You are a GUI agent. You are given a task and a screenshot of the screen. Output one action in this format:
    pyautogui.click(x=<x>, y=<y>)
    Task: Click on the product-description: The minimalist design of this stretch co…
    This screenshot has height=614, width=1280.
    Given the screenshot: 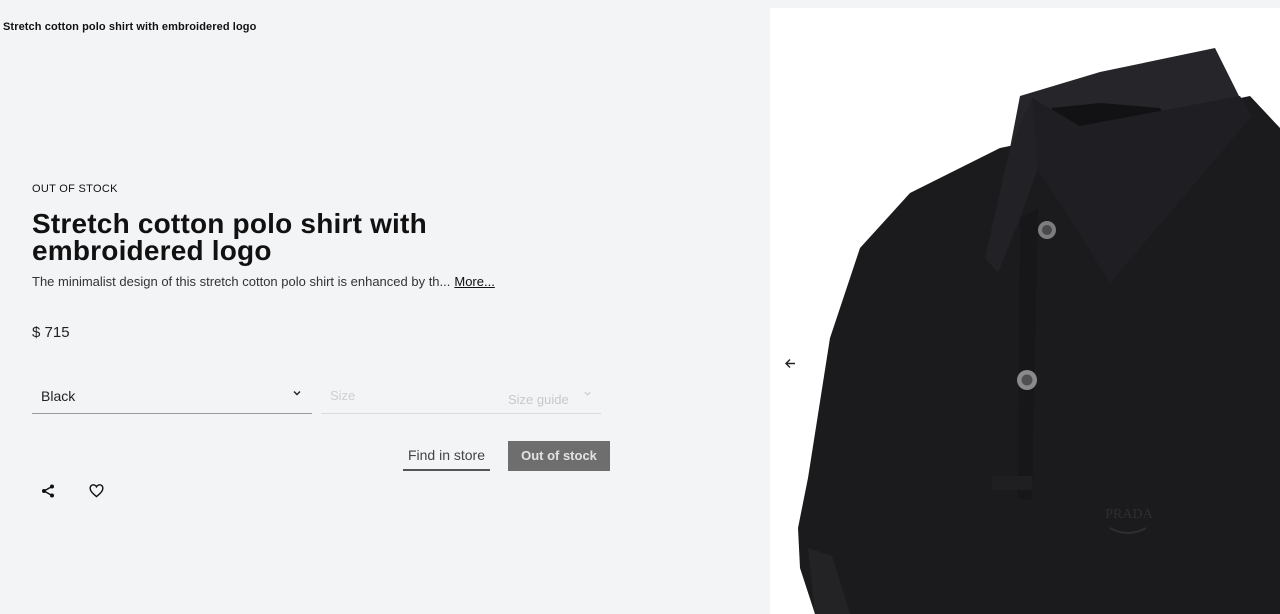 What is the action you would take?
    pyautogui.click(x=263, y=281)
    